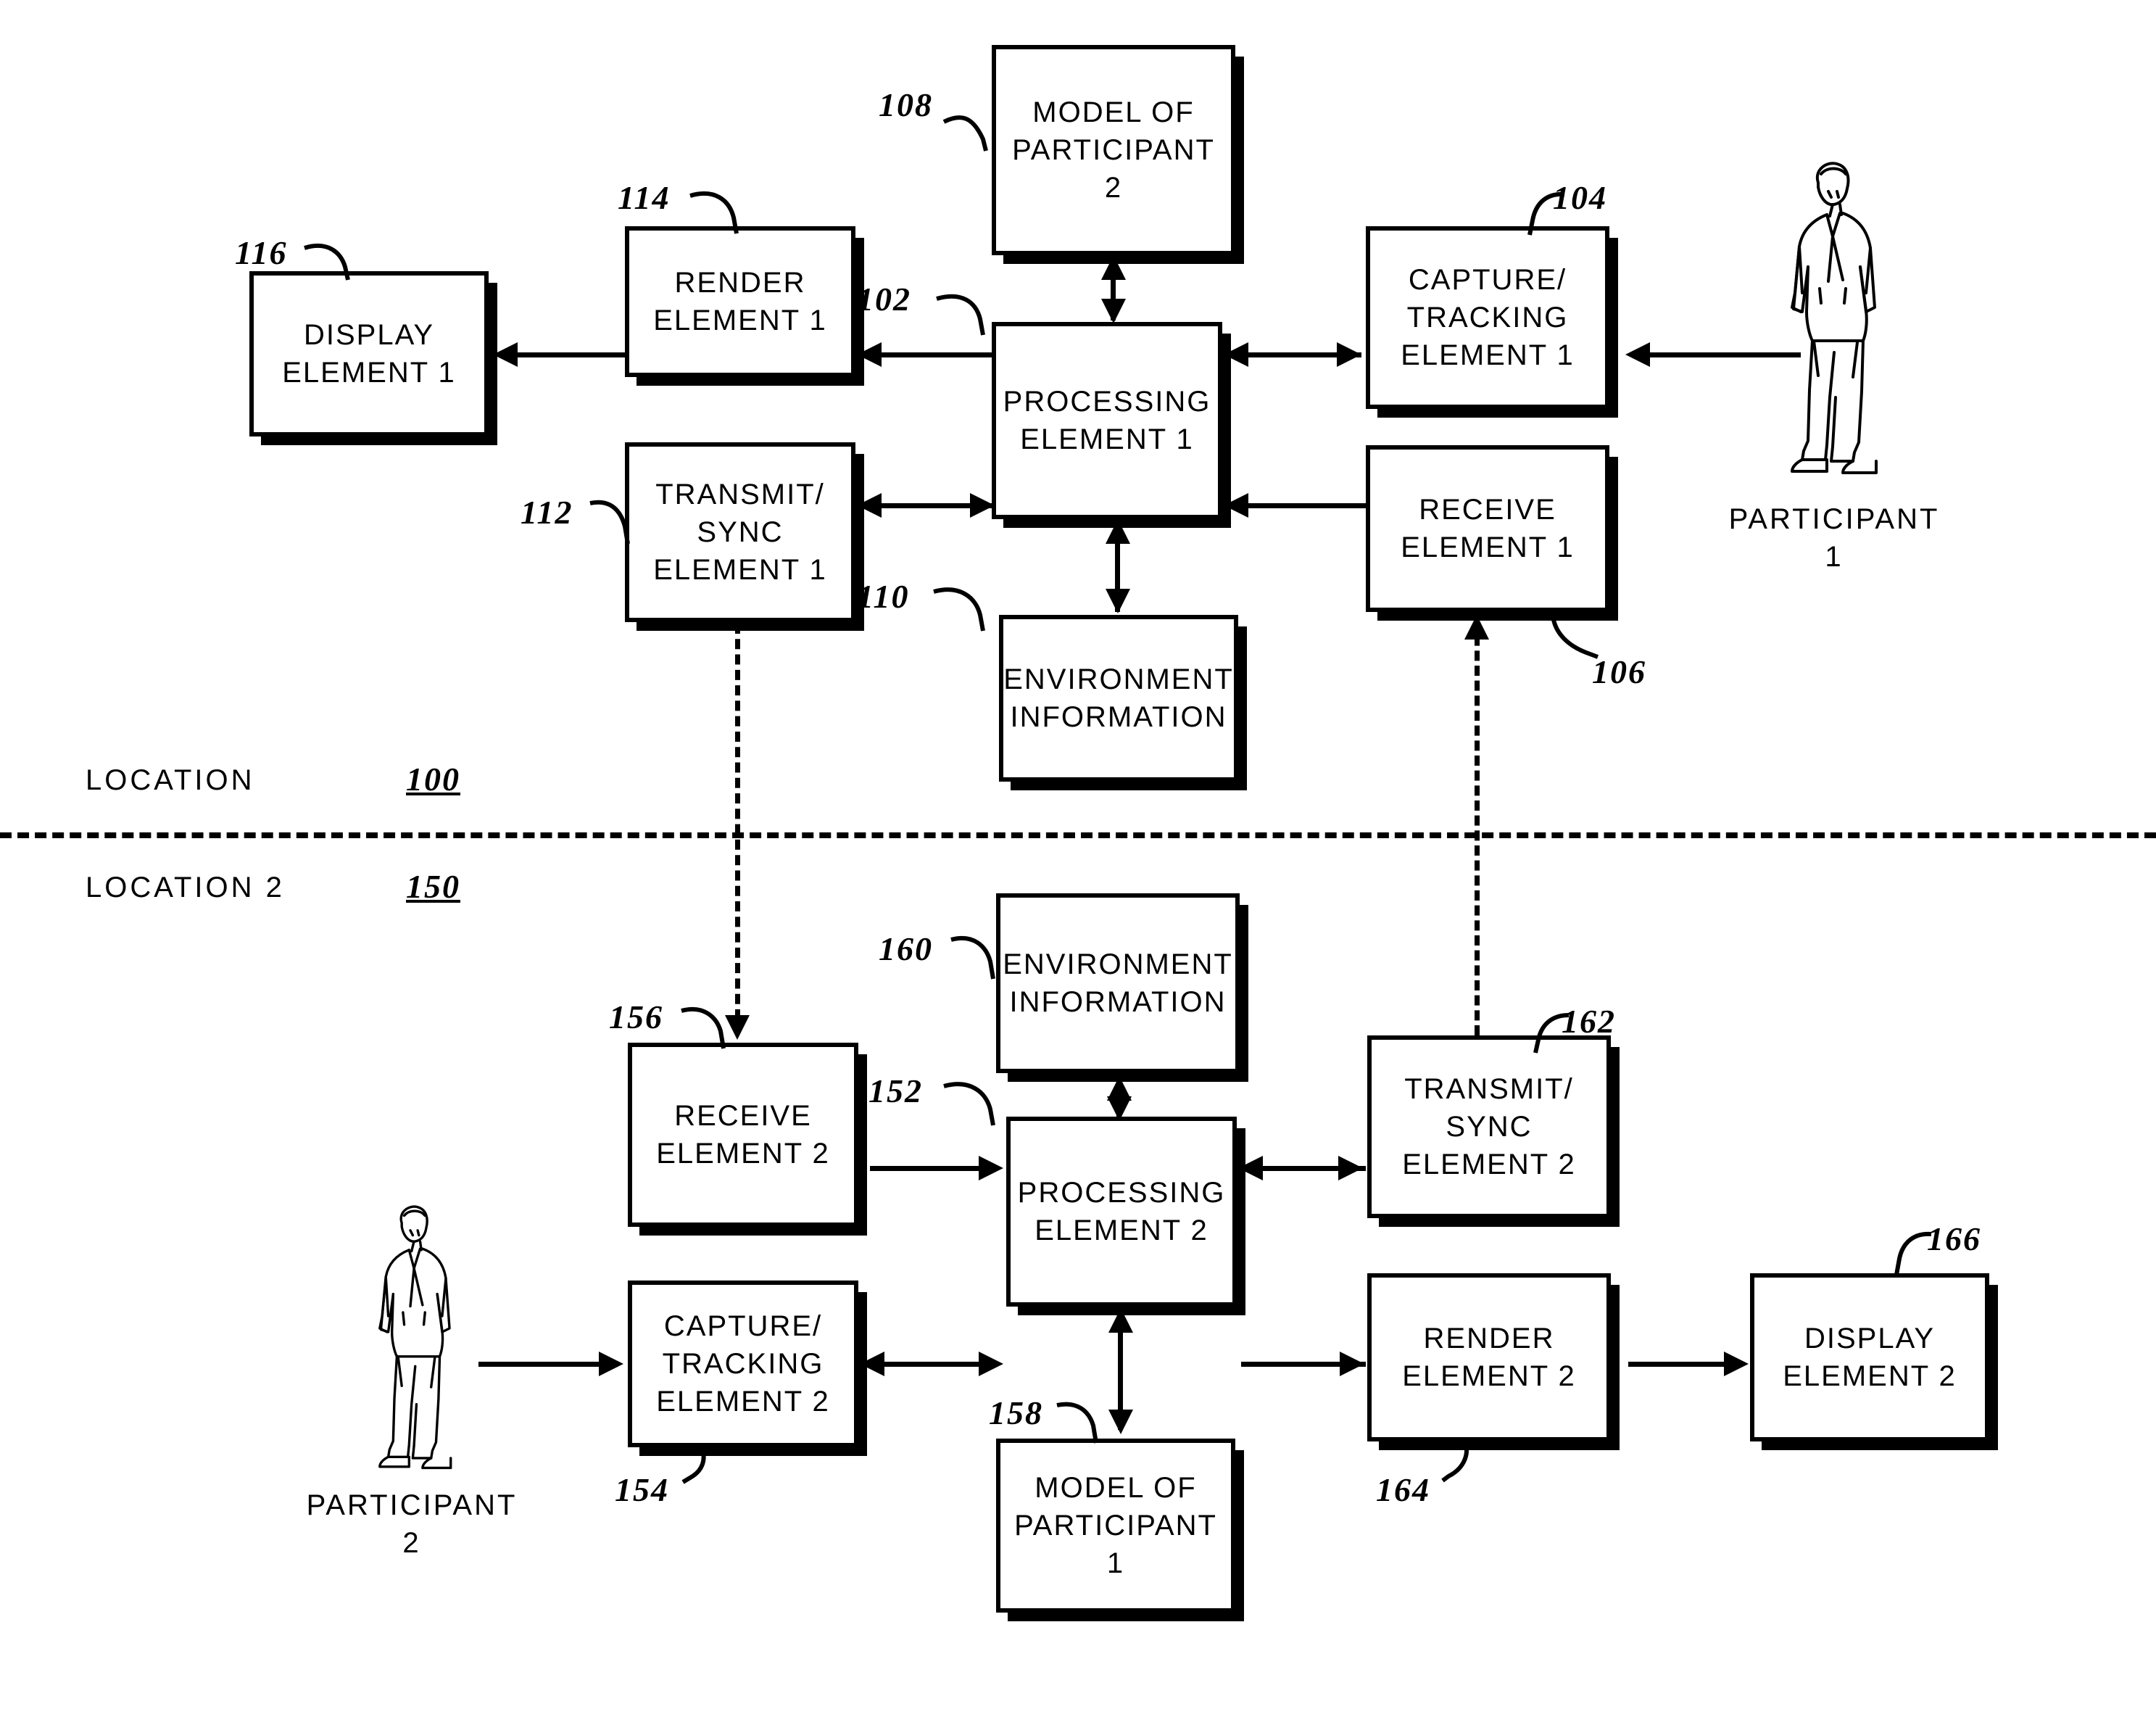 This screenshot has width=2156, height=1717. Describe the element at coordinates (714, 212) in the screenshot. I see `leader-114-icon` at that location.